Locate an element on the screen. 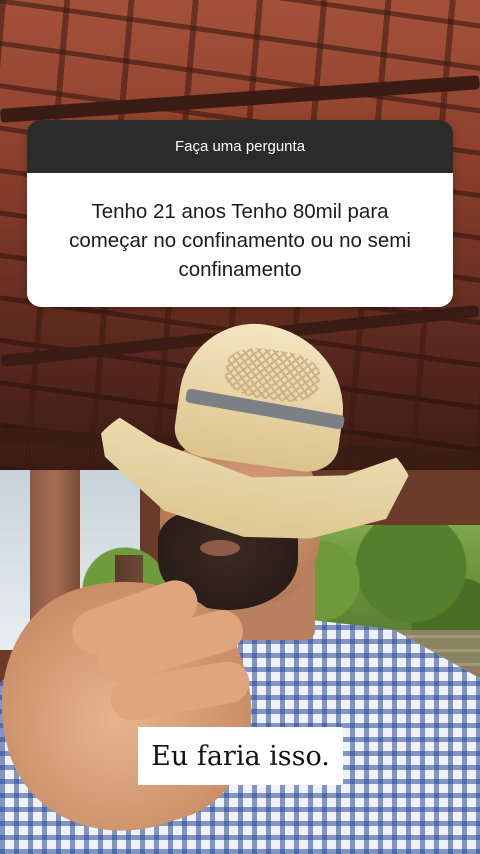 The height and width of the screenshot is (854, 480). question-sticker-header: Faça uma pergunta is located at coordinates (240, 146).